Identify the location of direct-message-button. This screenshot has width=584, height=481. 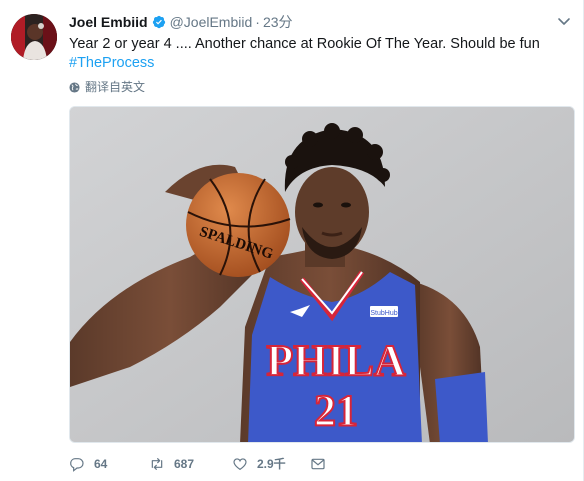
(318, 464).